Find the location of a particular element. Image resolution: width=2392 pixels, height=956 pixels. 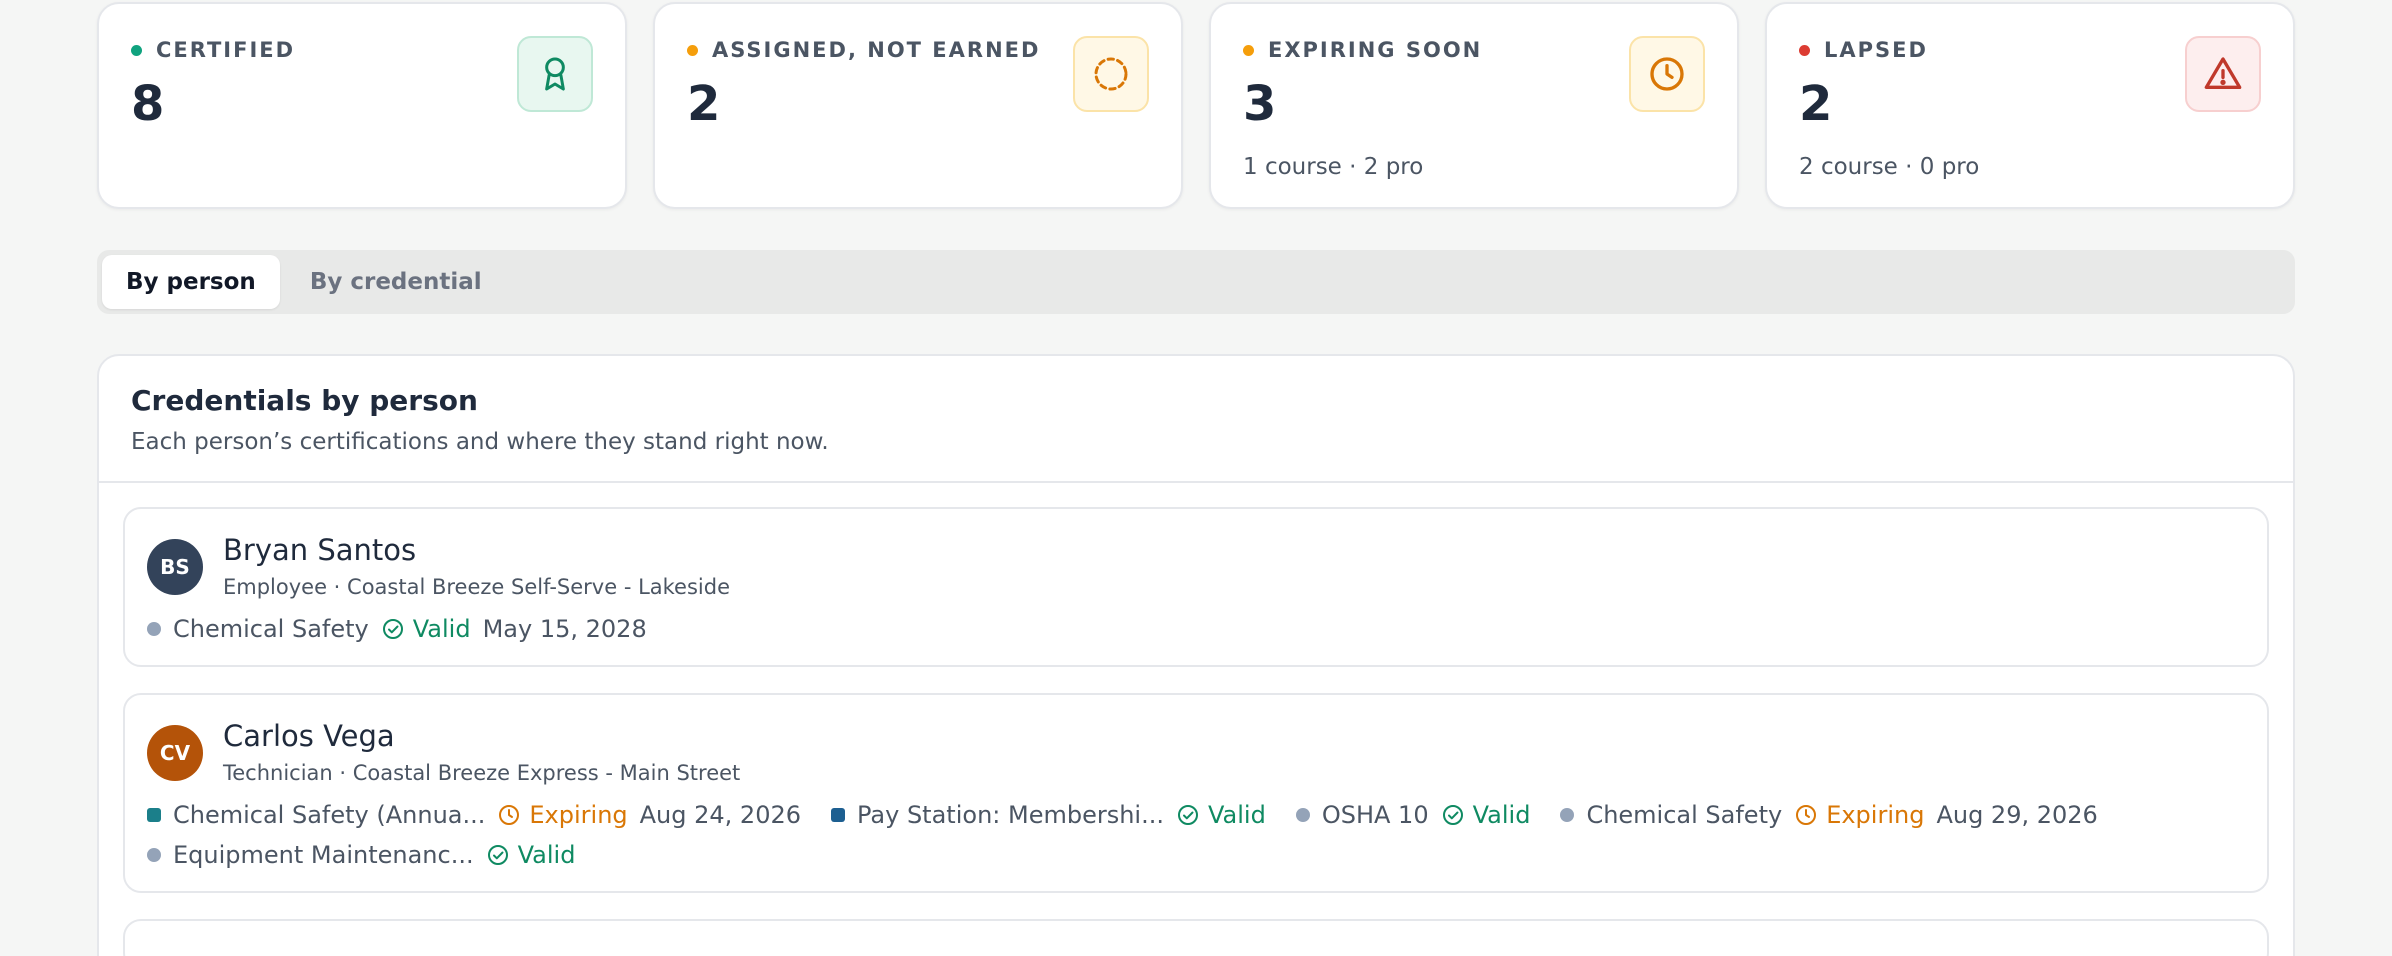

stat-card-assigned: ASSIGNED, NOT EARNED 2 is located at coordinates (918, 105).